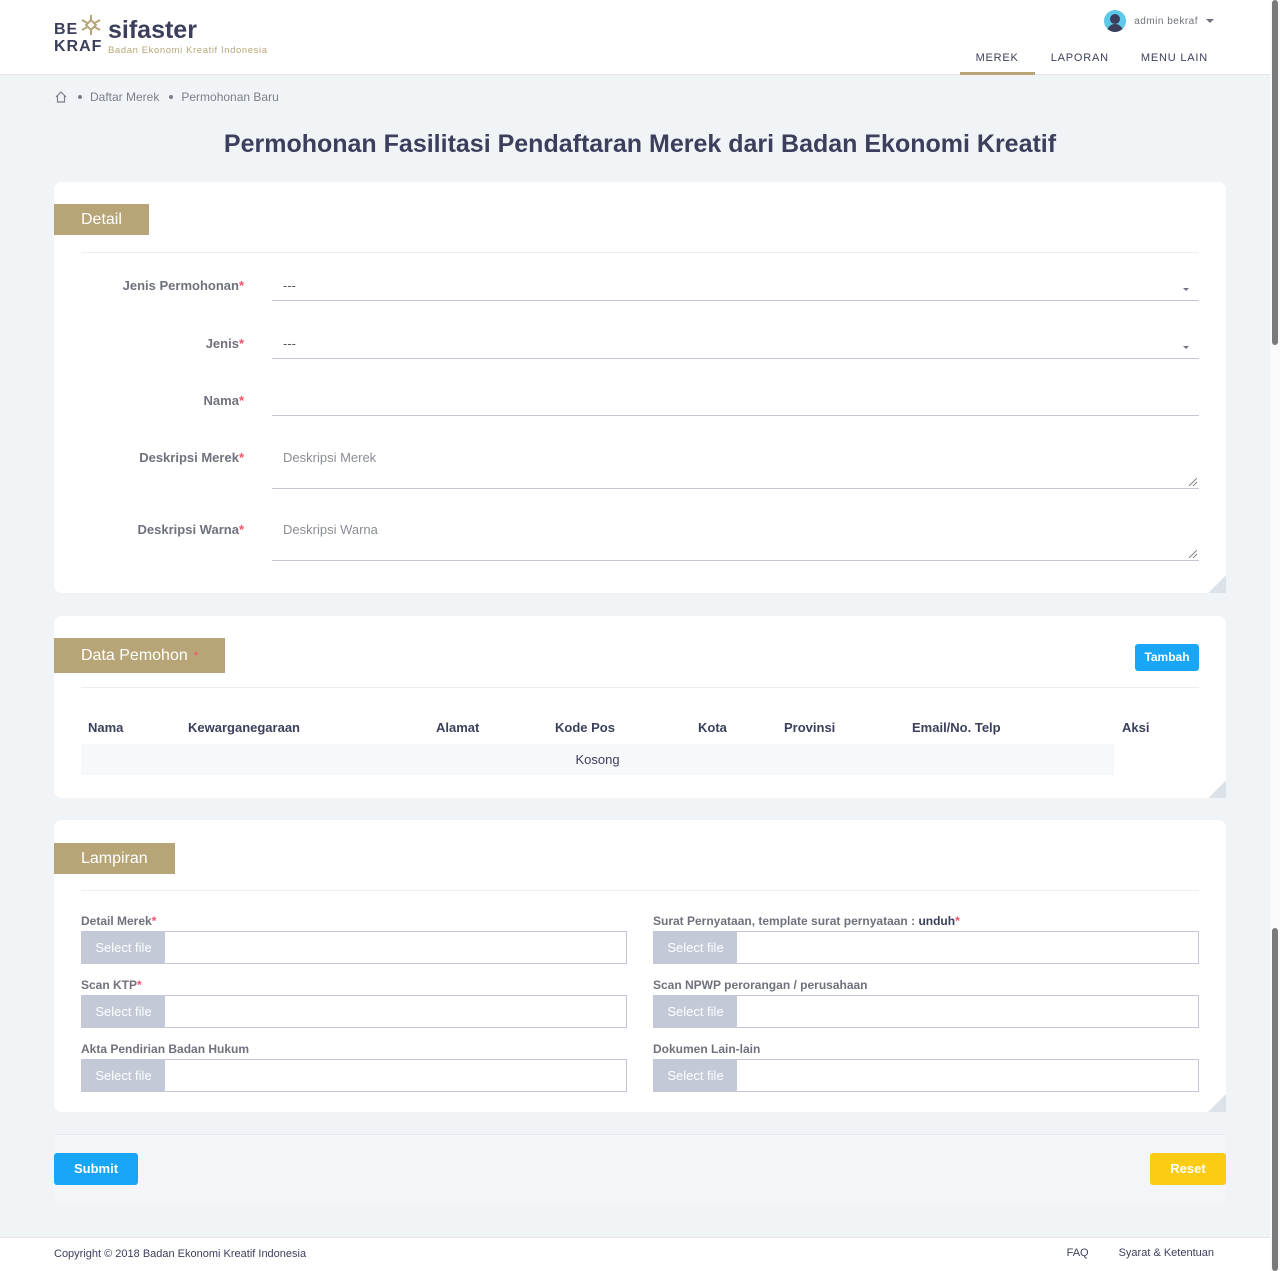 The image size is (1280, 1271). I want to click on column-header-kota: Kota, so click(712, 727).